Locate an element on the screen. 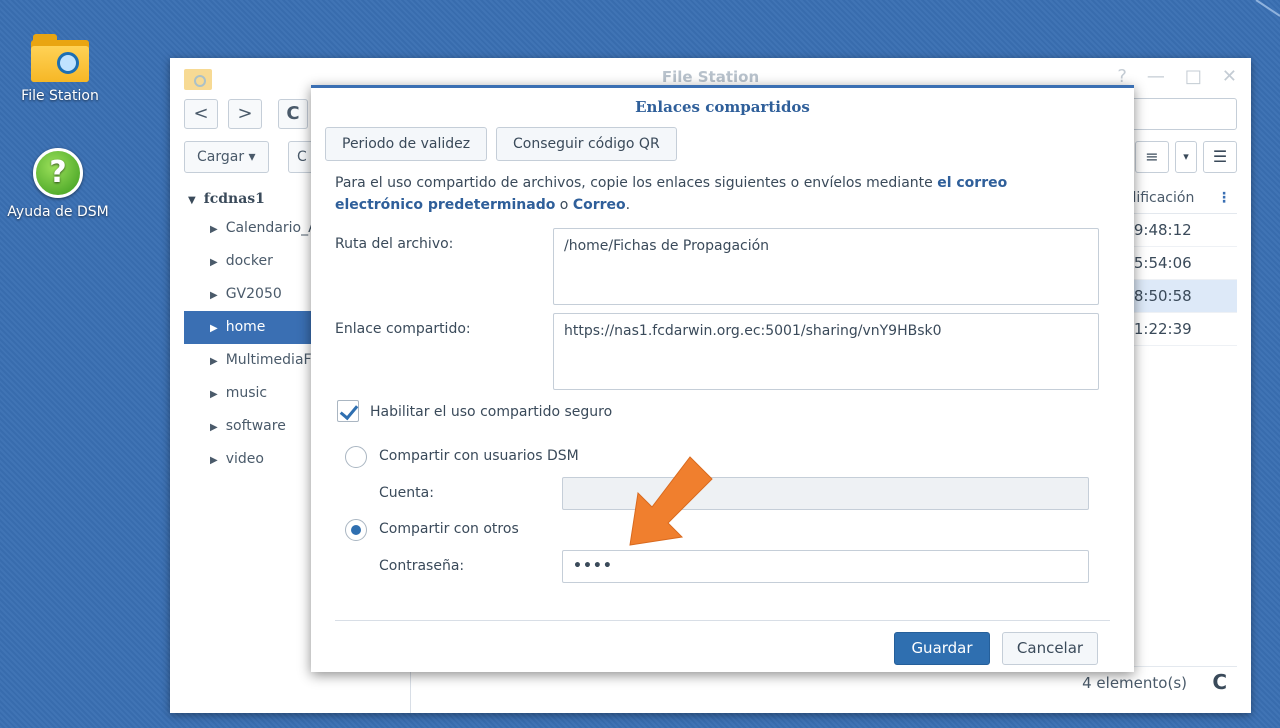 The image size is (1280, 728). window-title: File Station is located at coordinates (710, 77).